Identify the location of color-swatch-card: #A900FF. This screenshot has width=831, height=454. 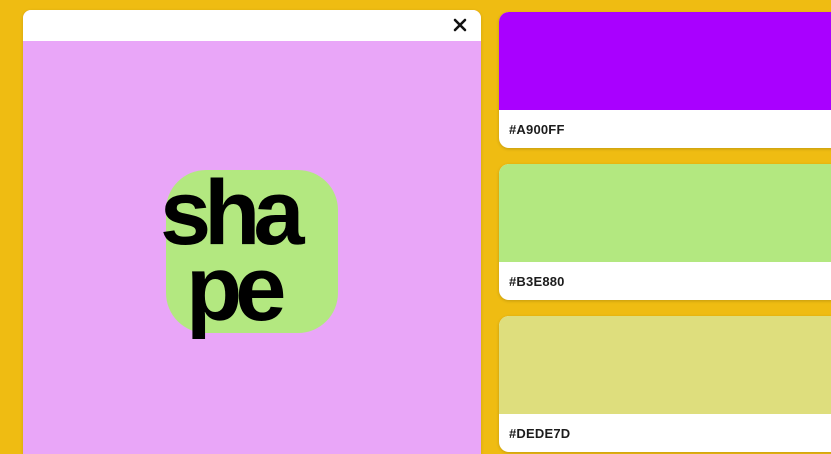
(665, 80).